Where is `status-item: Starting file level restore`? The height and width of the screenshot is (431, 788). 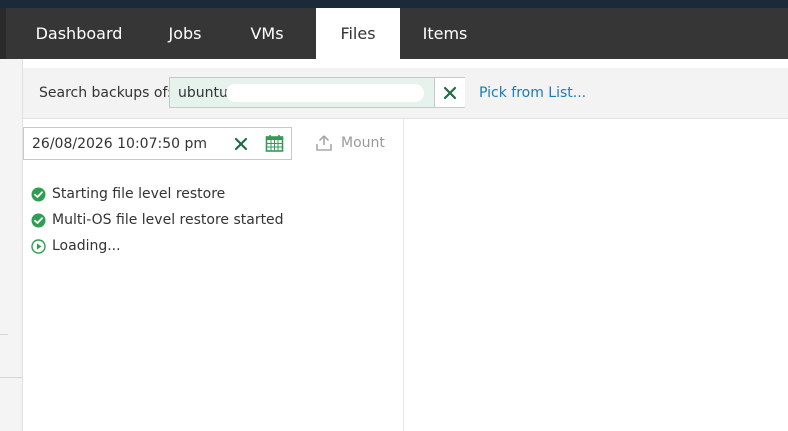
status-item: Starting file level restore is located at coordinates (157, 194).